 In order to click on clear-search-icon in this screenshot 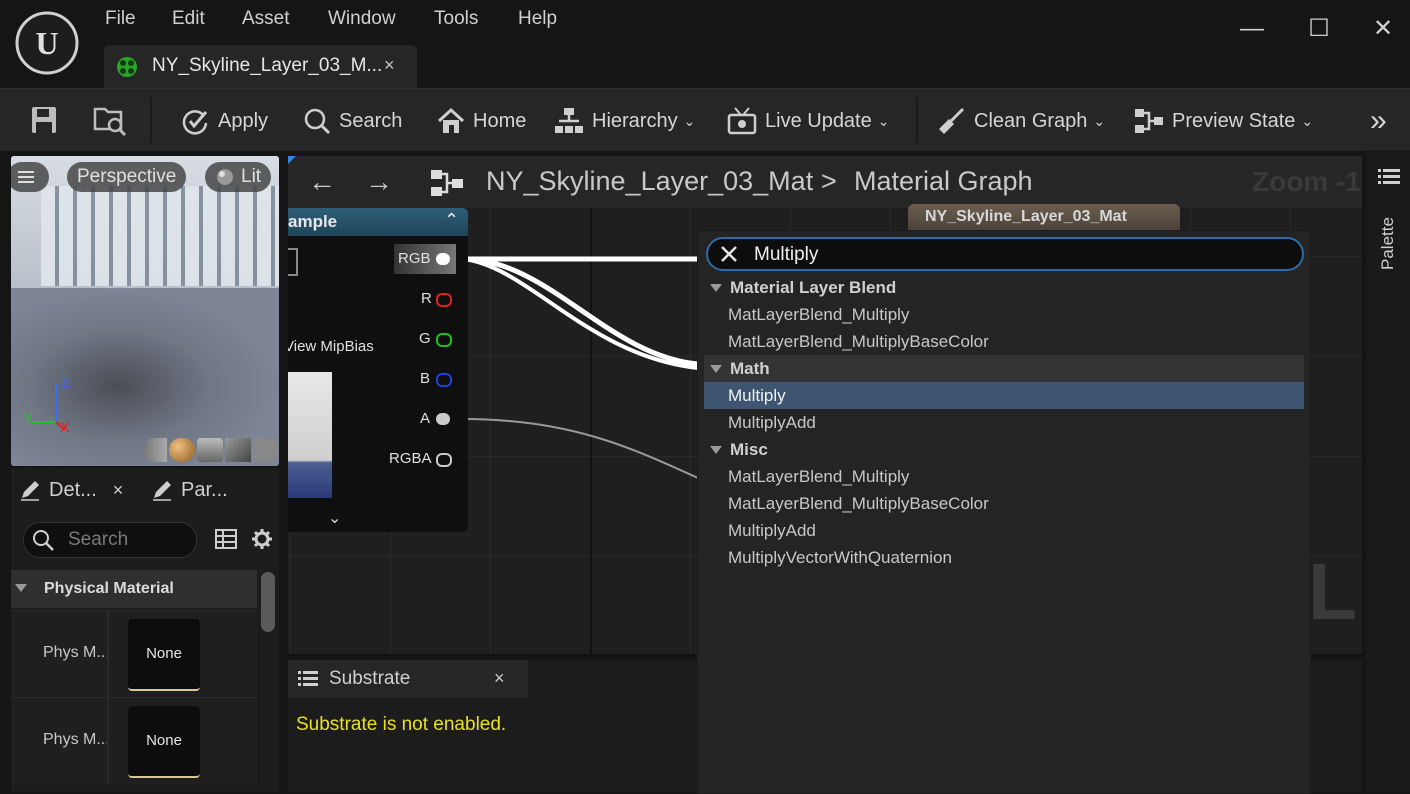, I will do `click(729, 254)`.